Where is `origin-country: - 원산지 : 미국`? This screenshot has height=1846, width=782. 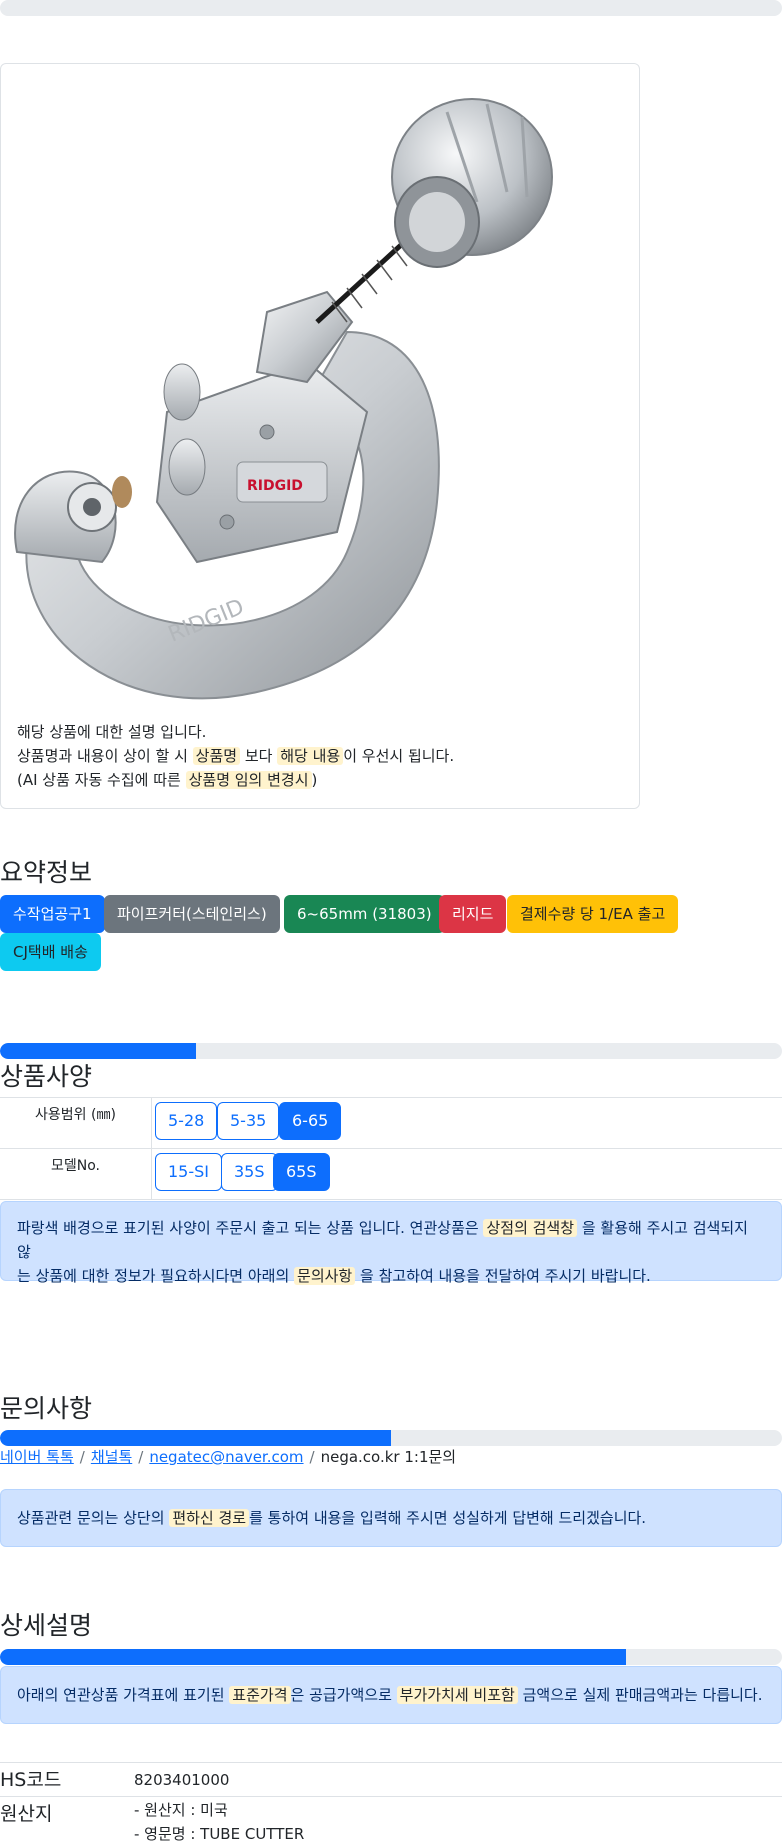
origin-country: - 원산지 : 미국 is located at coordinates (181, 1810).